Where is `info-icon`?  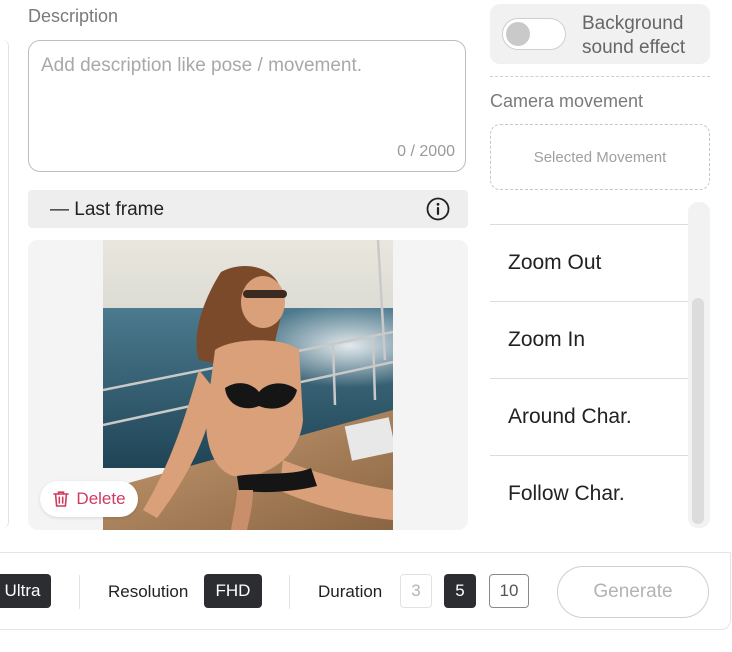 info-icon is located at coordinates (438, 209).